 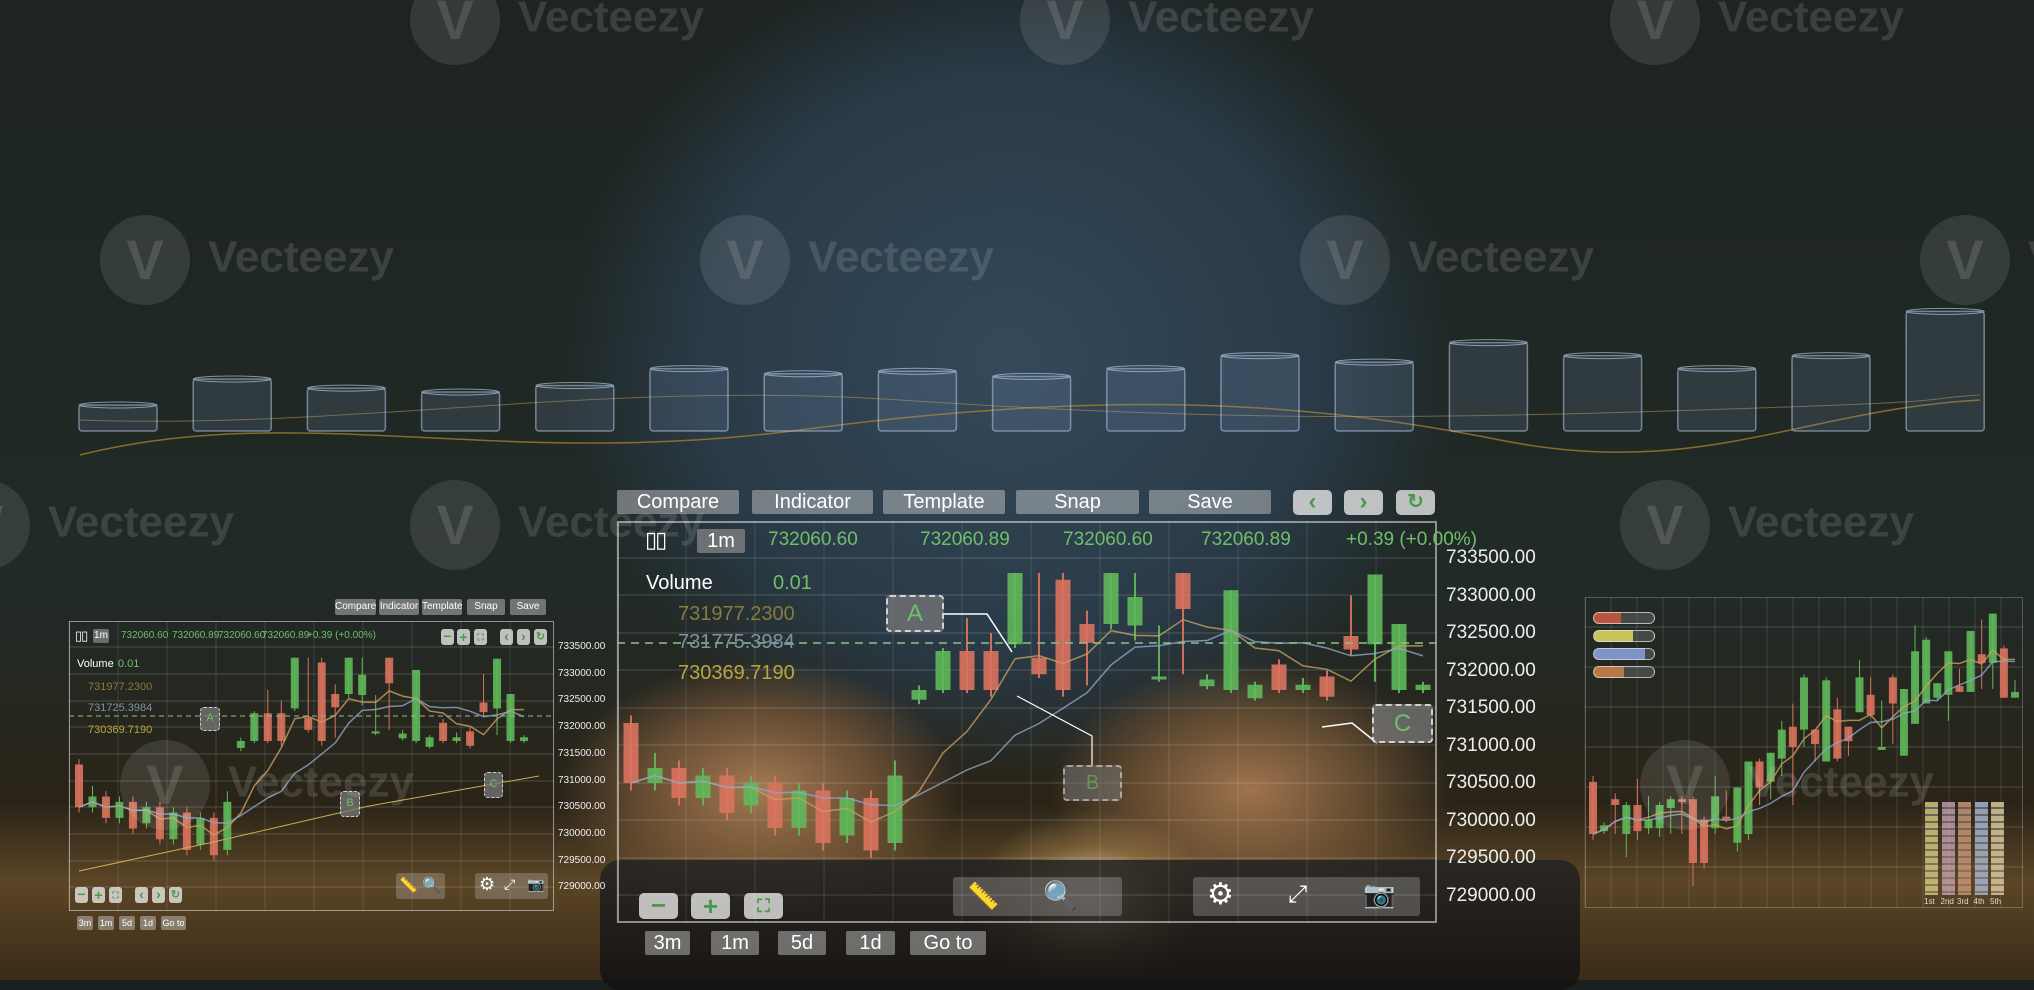 What do you see at coordinates (1491, 745) in the screenshot?
I see `axis-tick: 731000.00` at bounding box center [1491, 745].